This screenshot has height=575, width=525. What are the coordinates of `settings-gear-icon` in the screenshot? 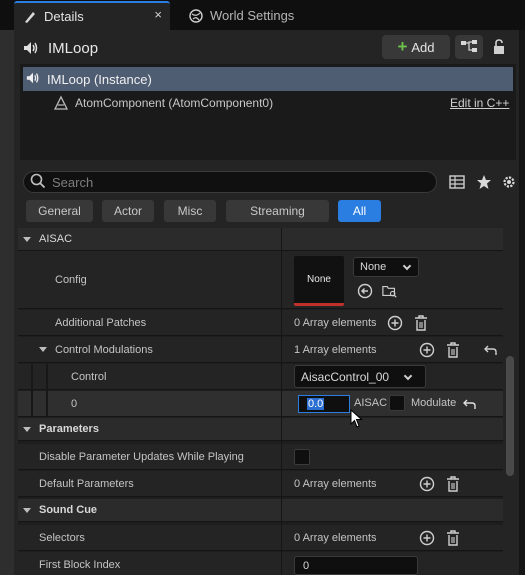 It's located at (509, 182).